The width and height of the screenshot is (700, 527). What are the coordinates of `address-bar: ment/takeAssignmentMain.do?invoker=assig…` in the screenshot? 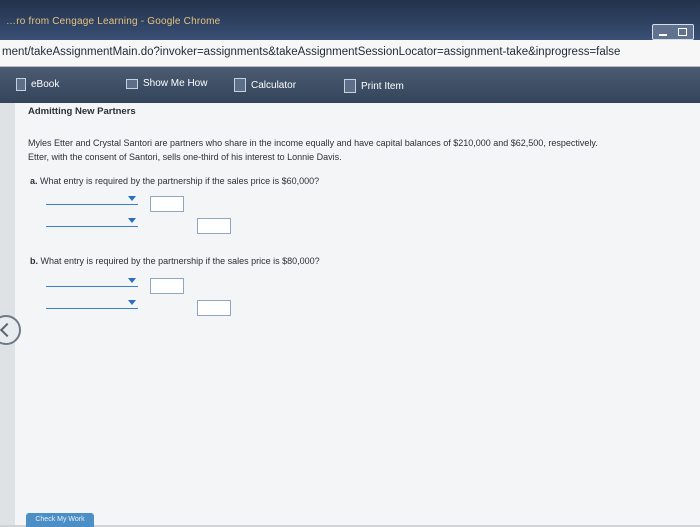 It's located at (350, 53).